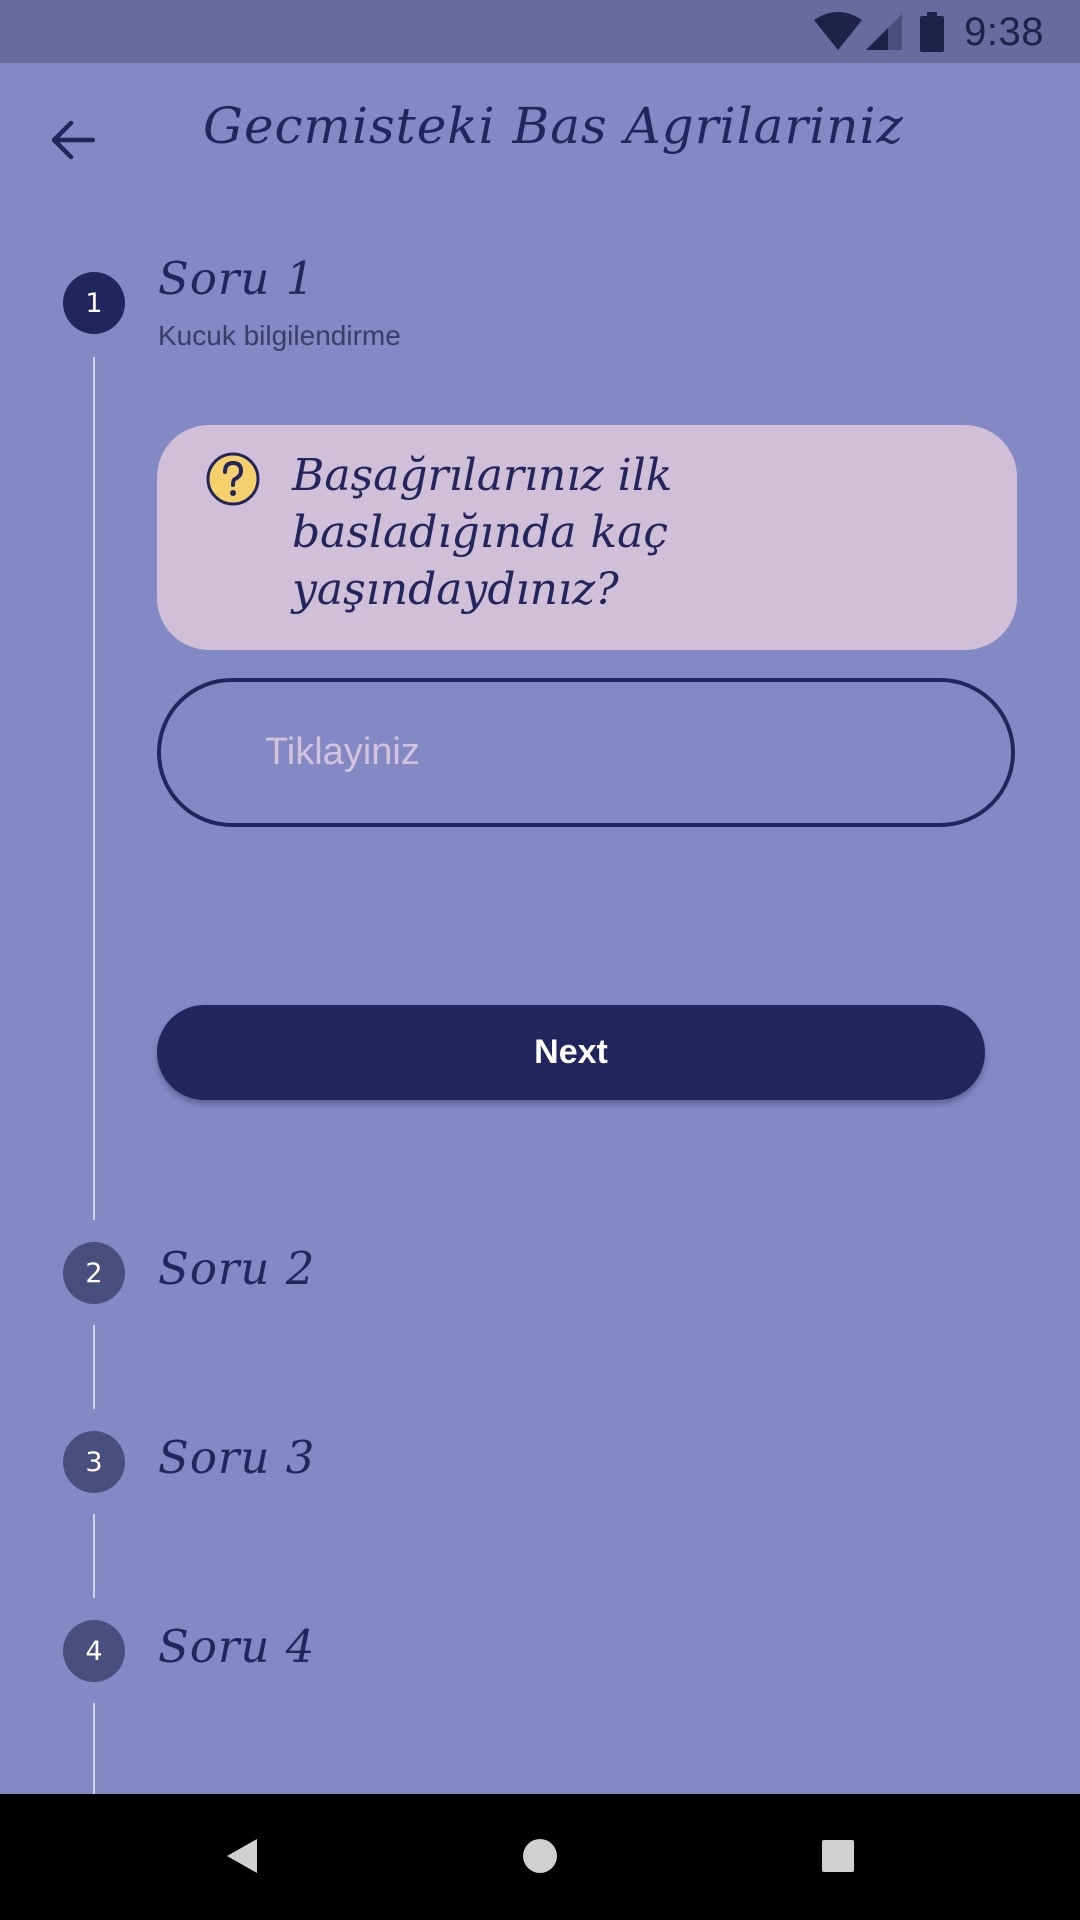  What do you see at coordinates (884, 32) in the screenshot?
I see `cellular-signal-icon` at bounding box center [884, 32].